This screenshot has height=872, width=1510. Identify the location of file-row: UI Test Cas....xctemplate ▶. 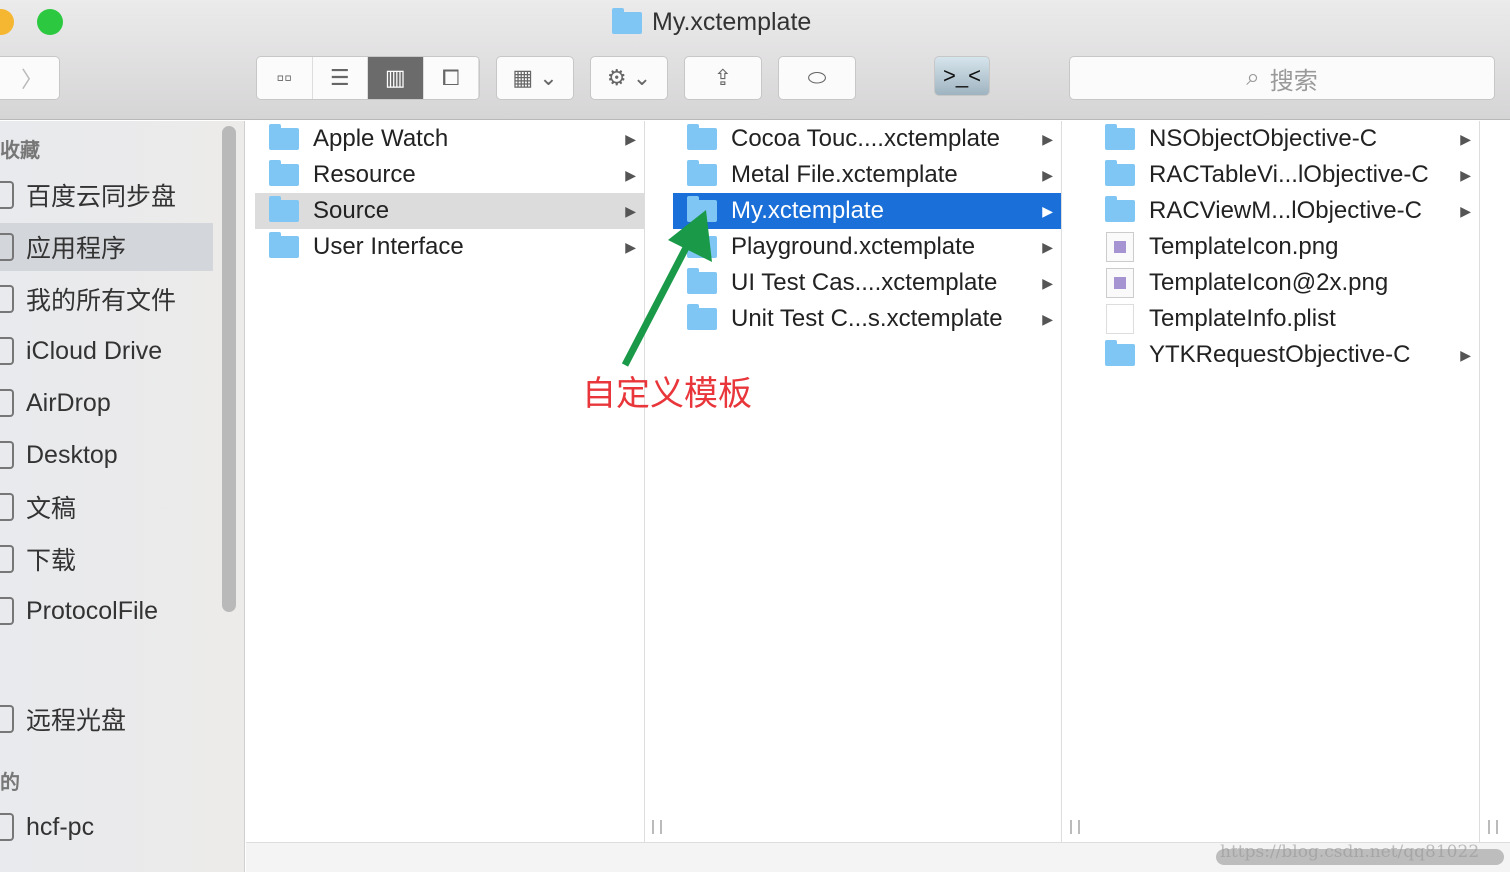
(867, 283).